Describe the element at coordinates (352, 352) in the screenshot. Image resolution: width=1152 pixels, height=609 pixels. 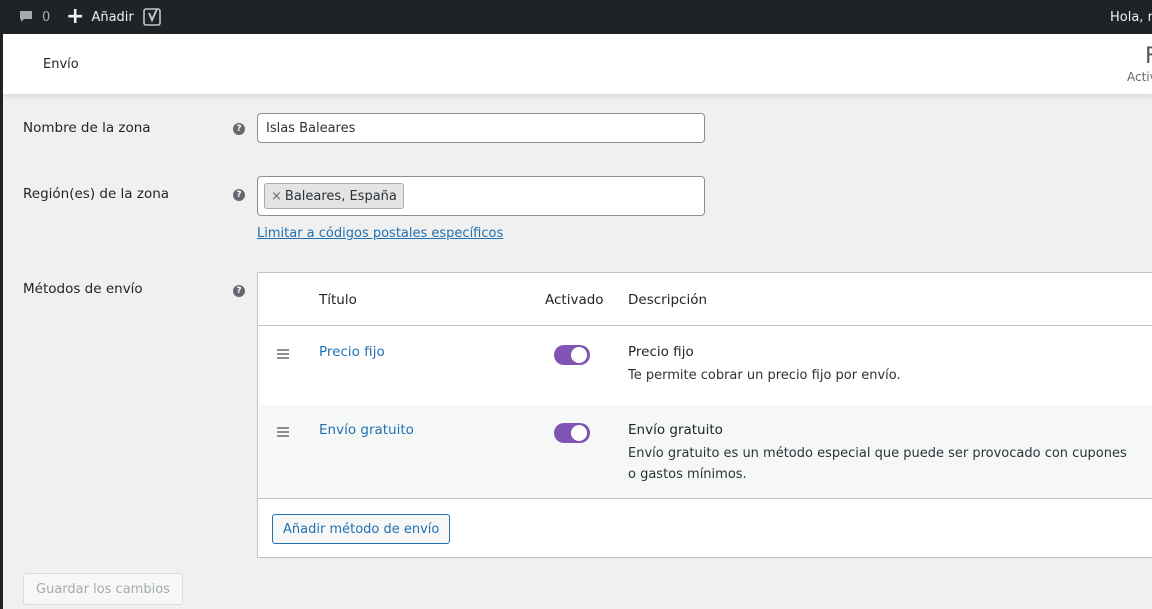
I see `method-title-link: Precio fijo` at that location.